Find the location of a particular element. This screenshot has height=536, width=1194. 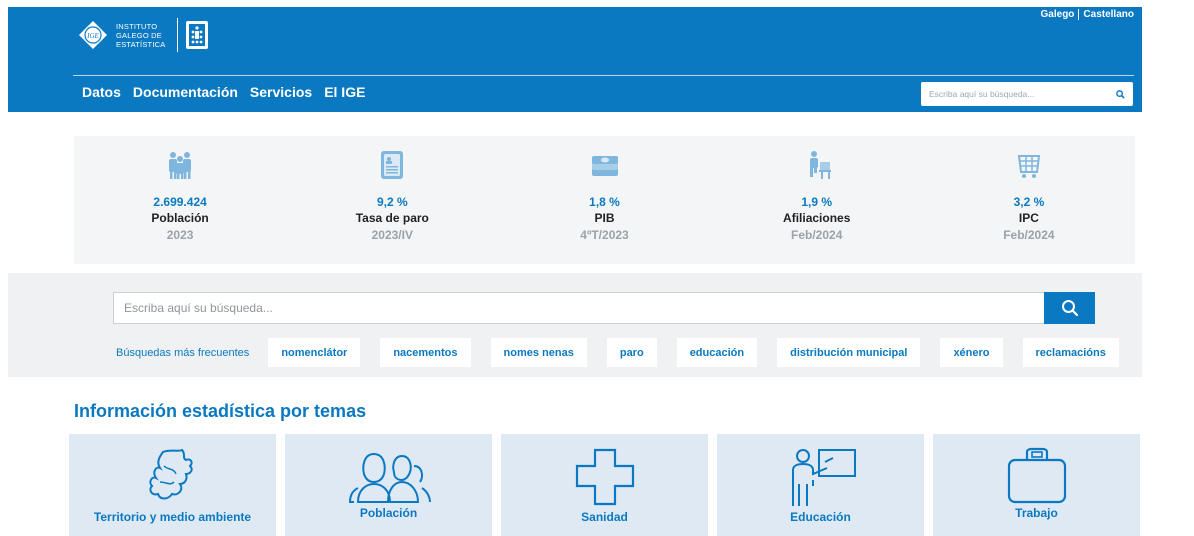

tile-educacion: Educación is located at coordinates (820, 485).